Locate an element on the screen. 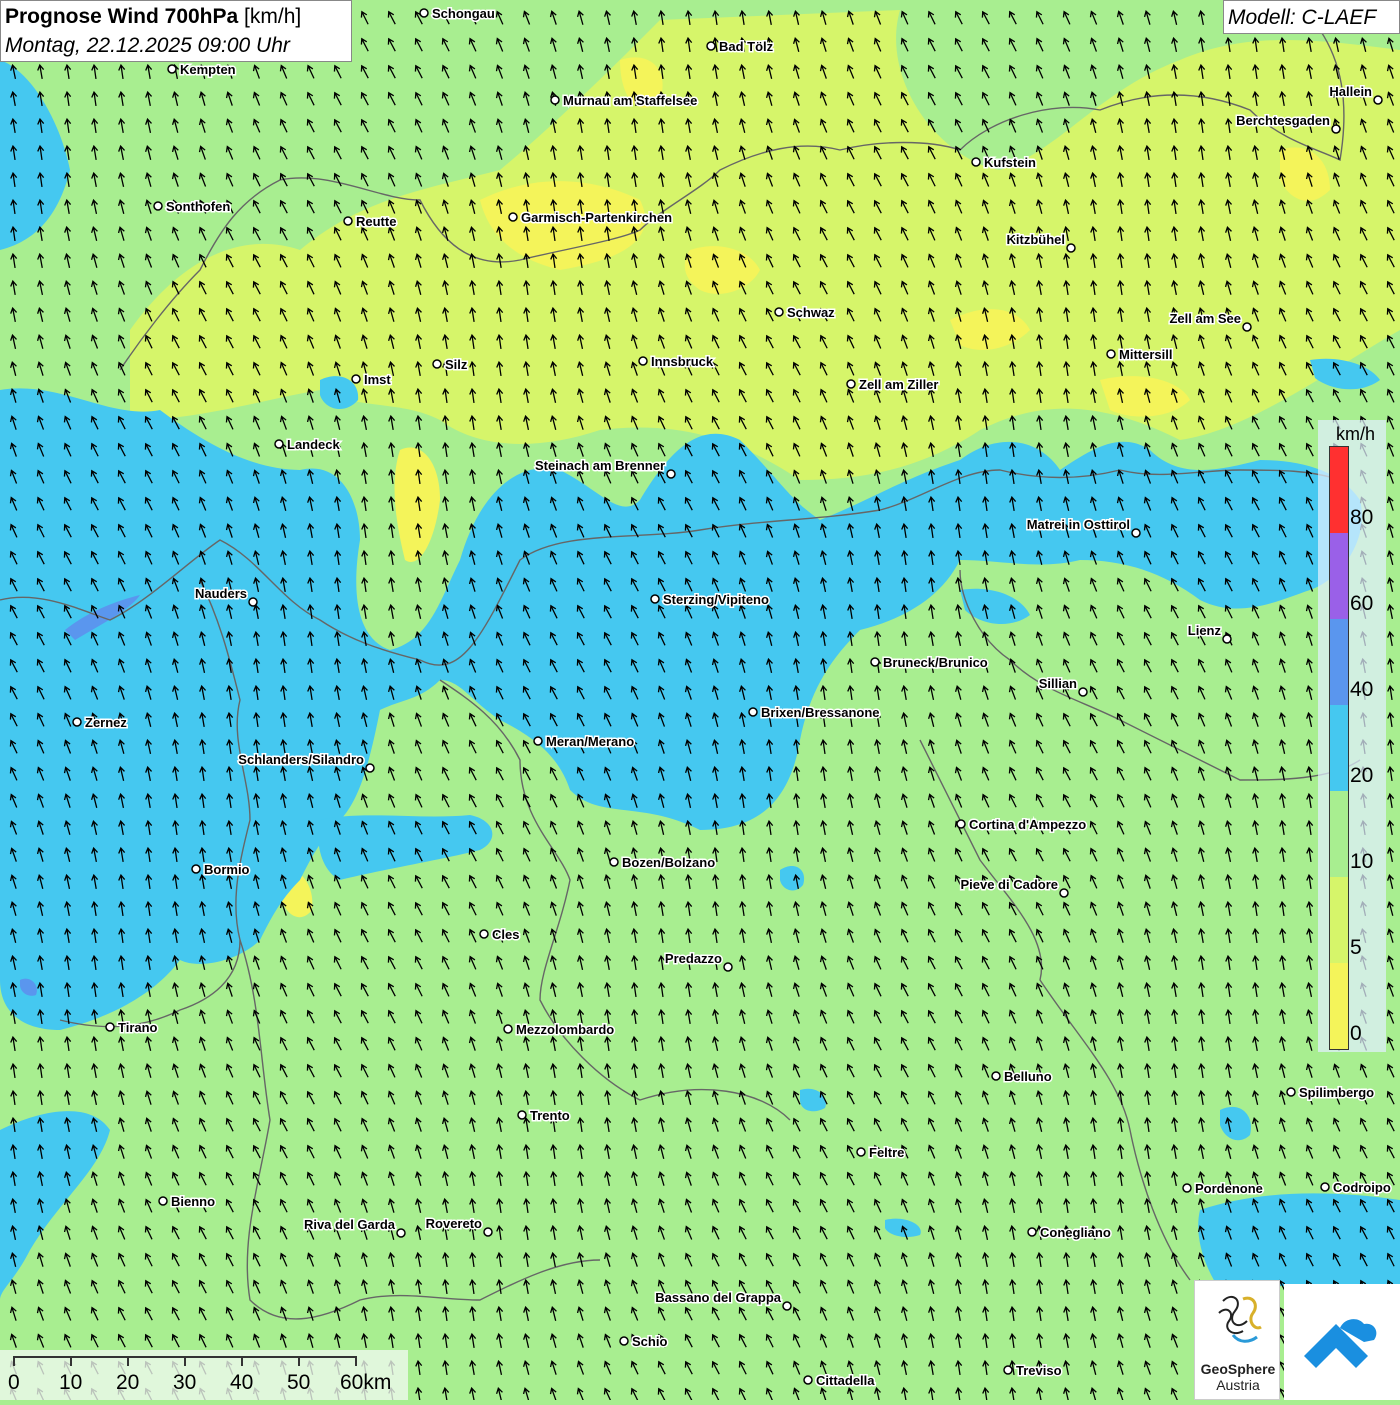 Image resolution: width=1400 pixels, height=1405 pixels. city-label: Nauders is located at coordinates (221, 593).